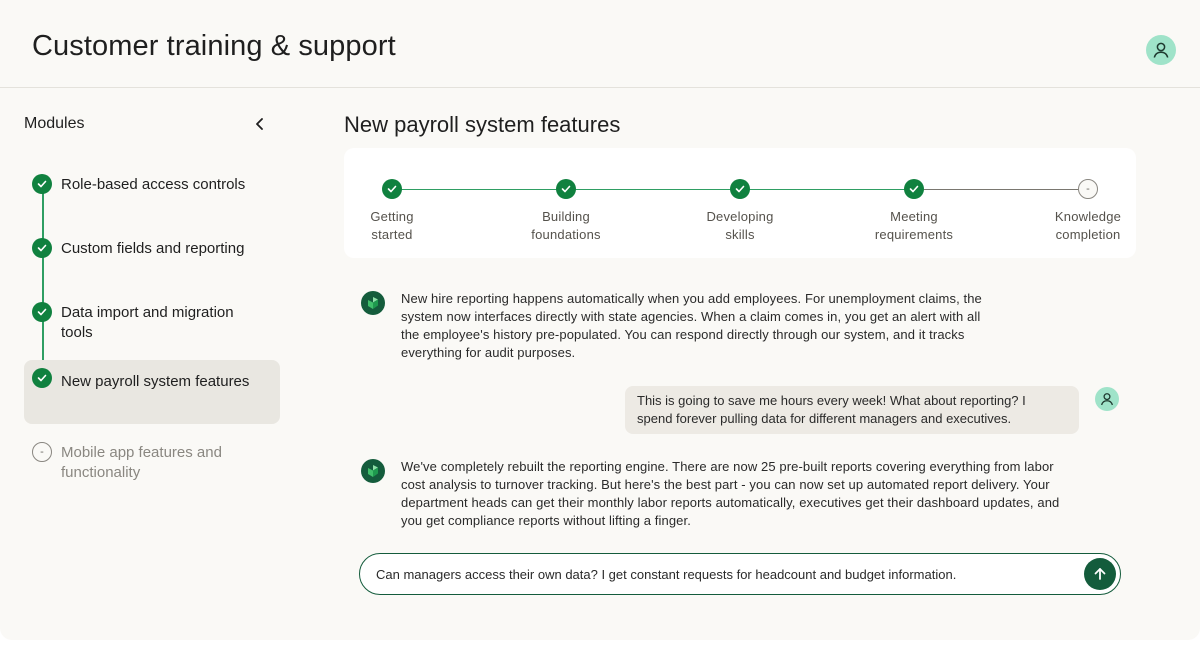 The image size is (1200, 658). I want to click on app-header: Customer training & support, so click(600, 44).